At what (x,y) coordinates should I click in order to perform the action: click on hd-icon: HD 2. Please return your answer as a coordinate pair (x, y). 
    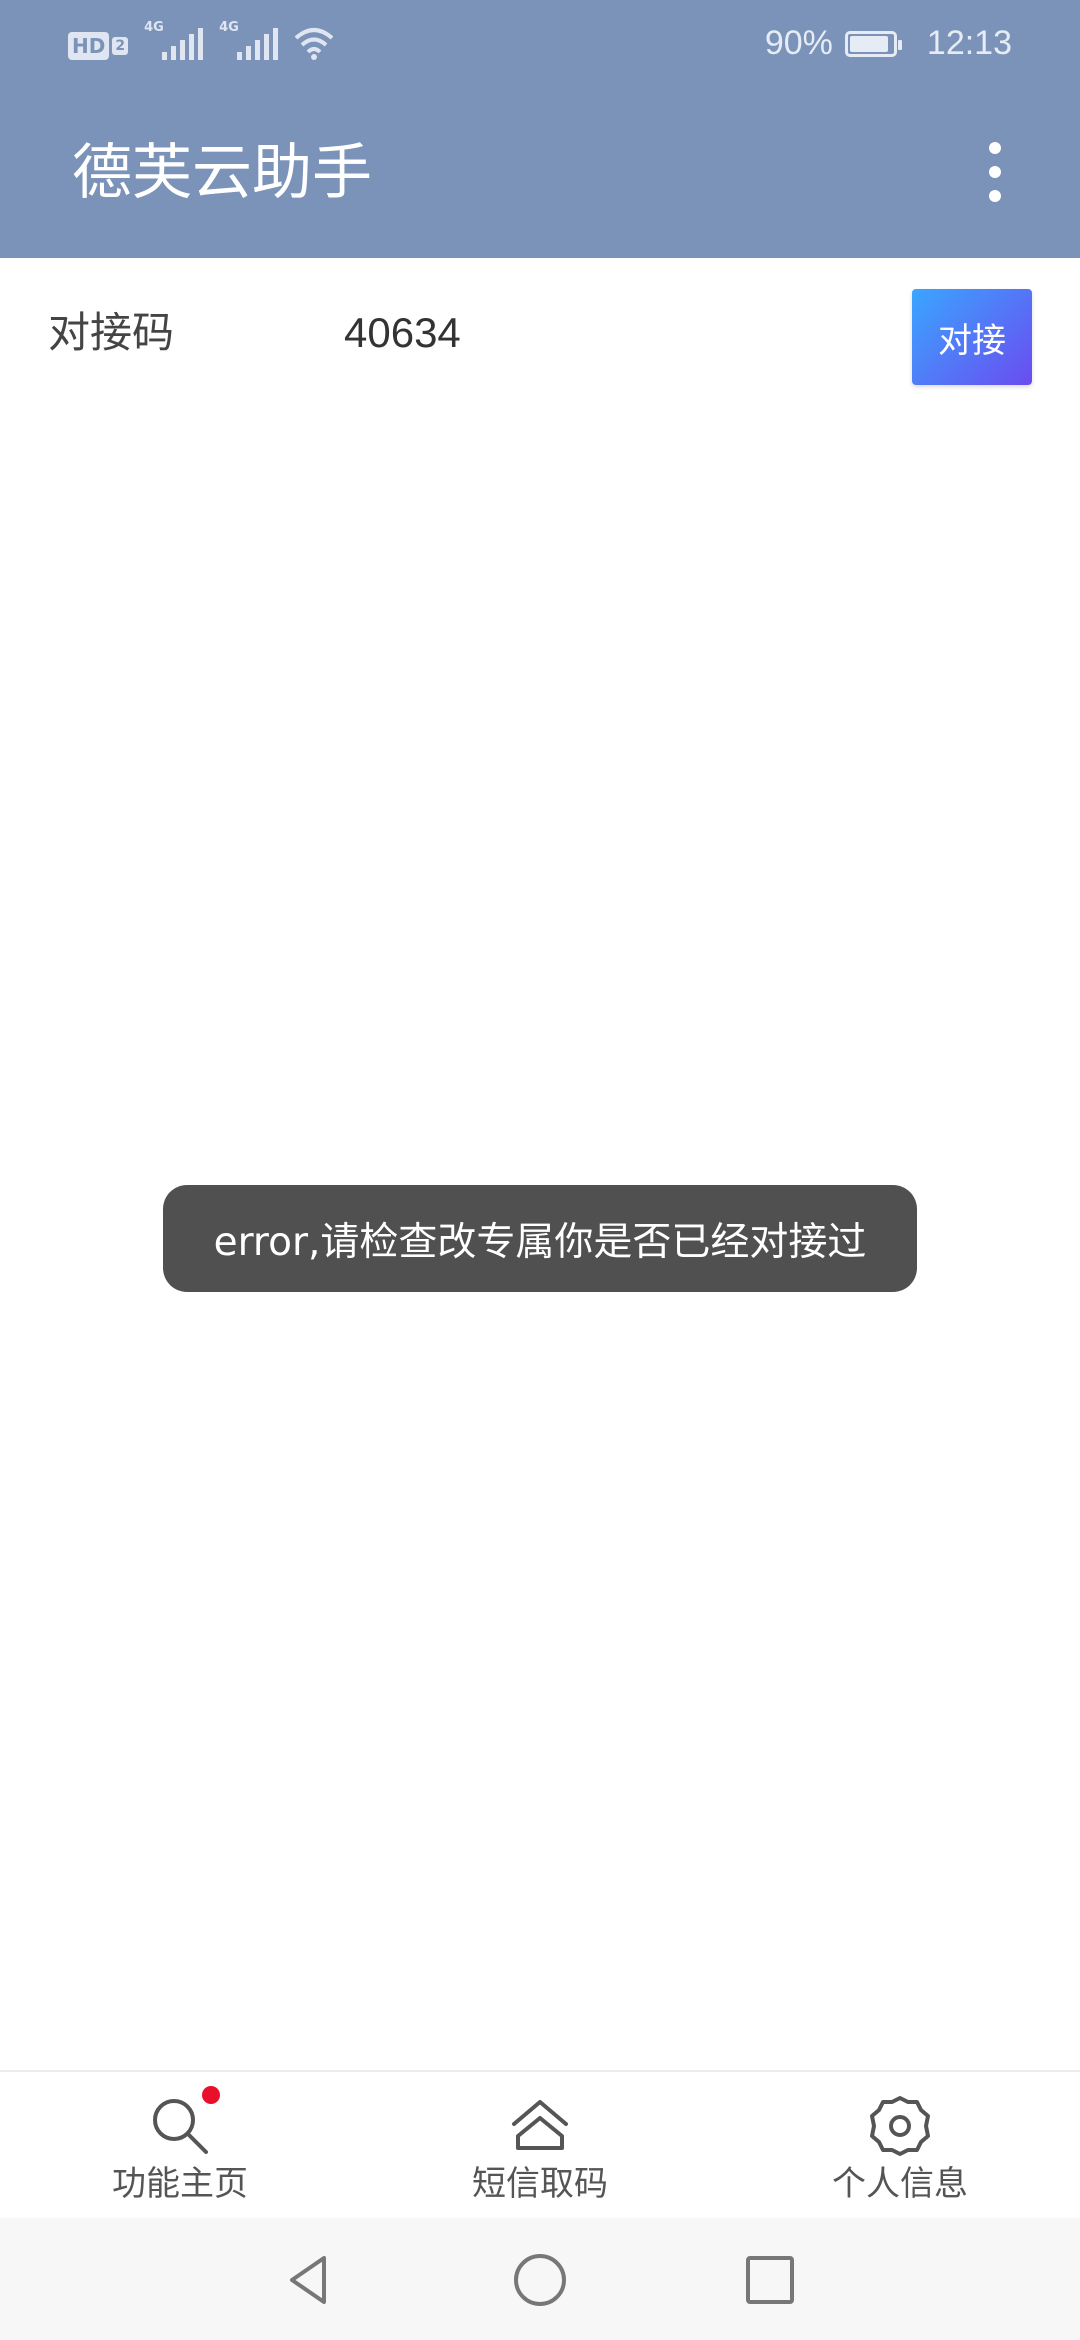
    Looking at the image, I should click on (98, 46).